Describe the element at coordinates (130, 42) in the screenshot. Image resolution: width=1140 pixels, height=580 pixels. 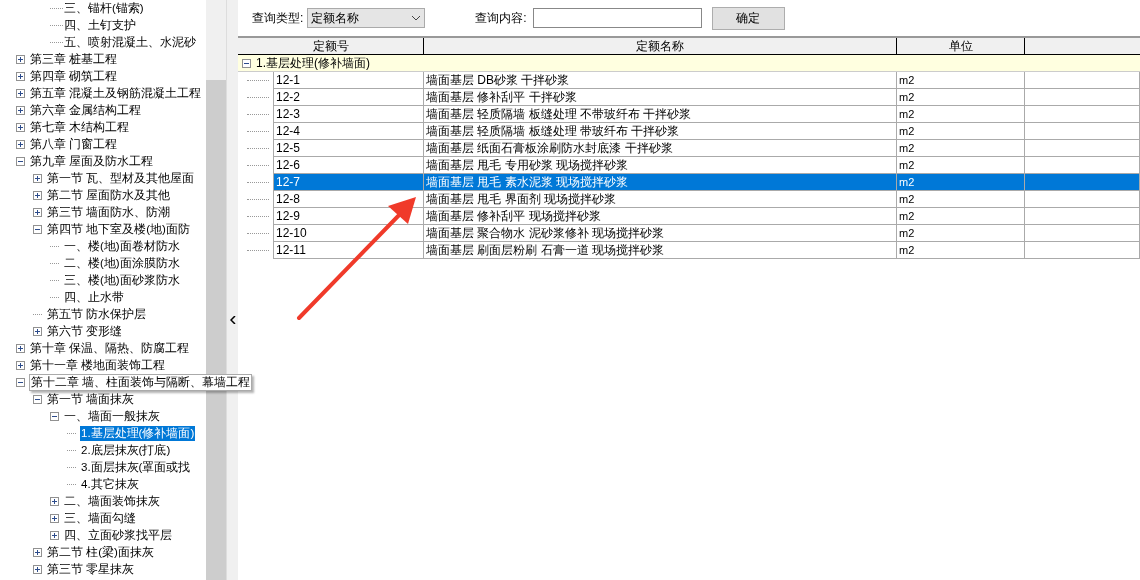
I see `tree-item: 五、喷射混凝土、水泥砂` at that location.